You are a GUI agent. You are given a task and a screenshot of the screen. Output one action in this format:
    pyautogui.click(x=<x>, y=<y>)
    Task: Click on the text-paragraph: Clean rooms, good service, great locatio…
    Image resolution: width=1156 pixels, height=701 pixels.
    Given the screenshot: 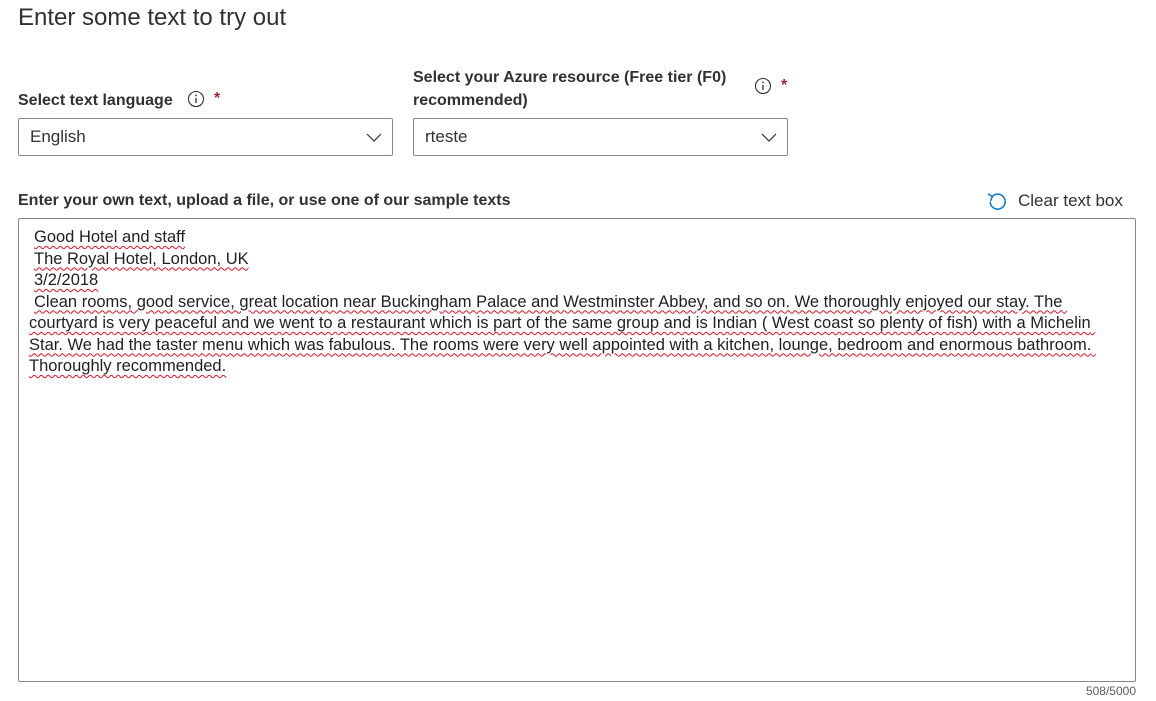 What is the action you would take?
    pyautogui.click(x=562, y=334)
    